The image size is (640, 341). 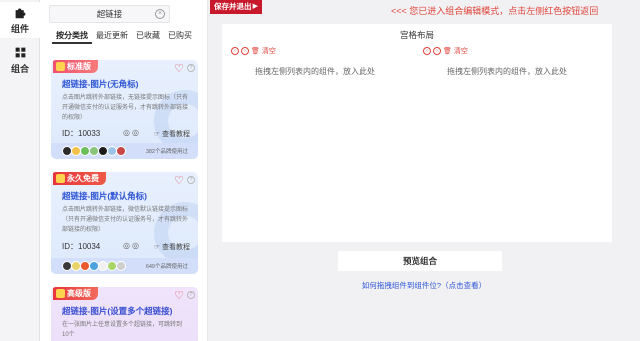 I want to click on tab-recent: 最近更新, so click(x=112, y=37).